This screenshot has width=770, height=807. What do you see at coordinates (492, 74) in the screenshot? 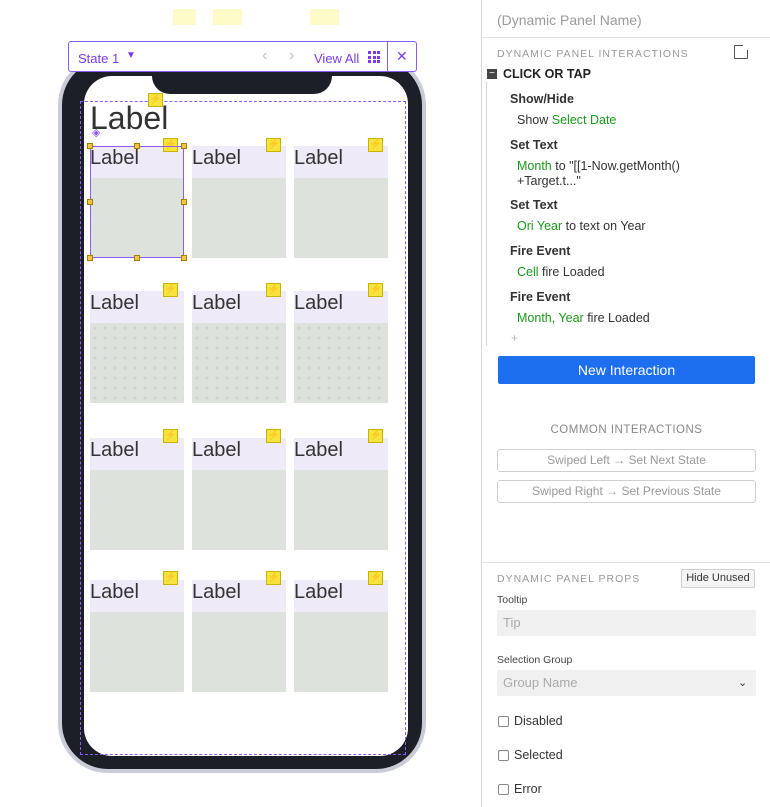
I see `collapse-icon: −` at bounding box center [492, 74].